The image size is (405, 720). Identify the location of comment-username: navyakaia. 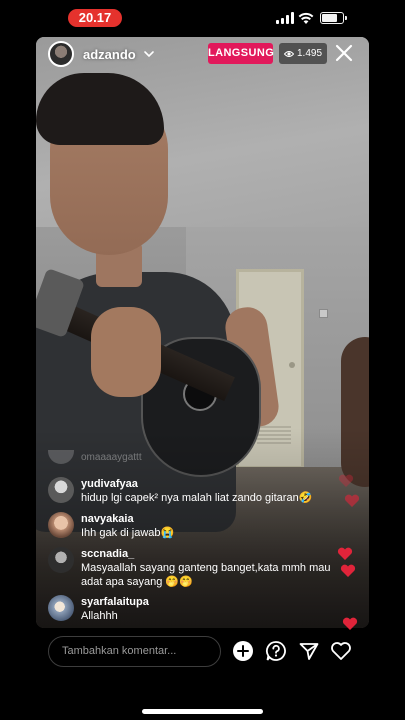
(208, 519).